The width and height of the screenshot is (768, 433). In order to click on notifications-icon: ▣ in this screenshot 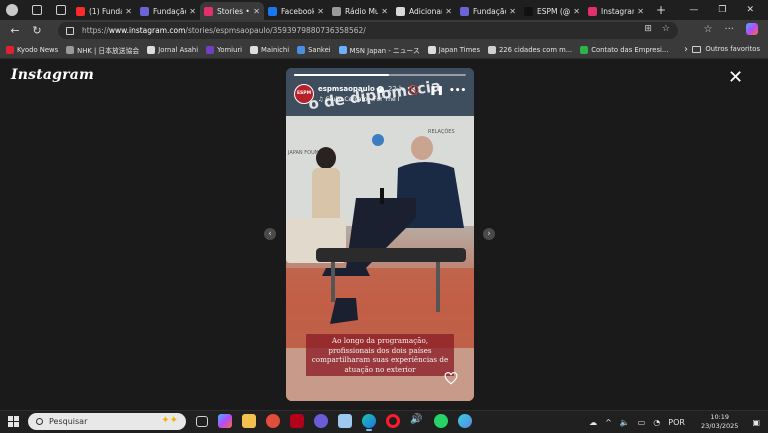, I will do `click(756, 422)`.